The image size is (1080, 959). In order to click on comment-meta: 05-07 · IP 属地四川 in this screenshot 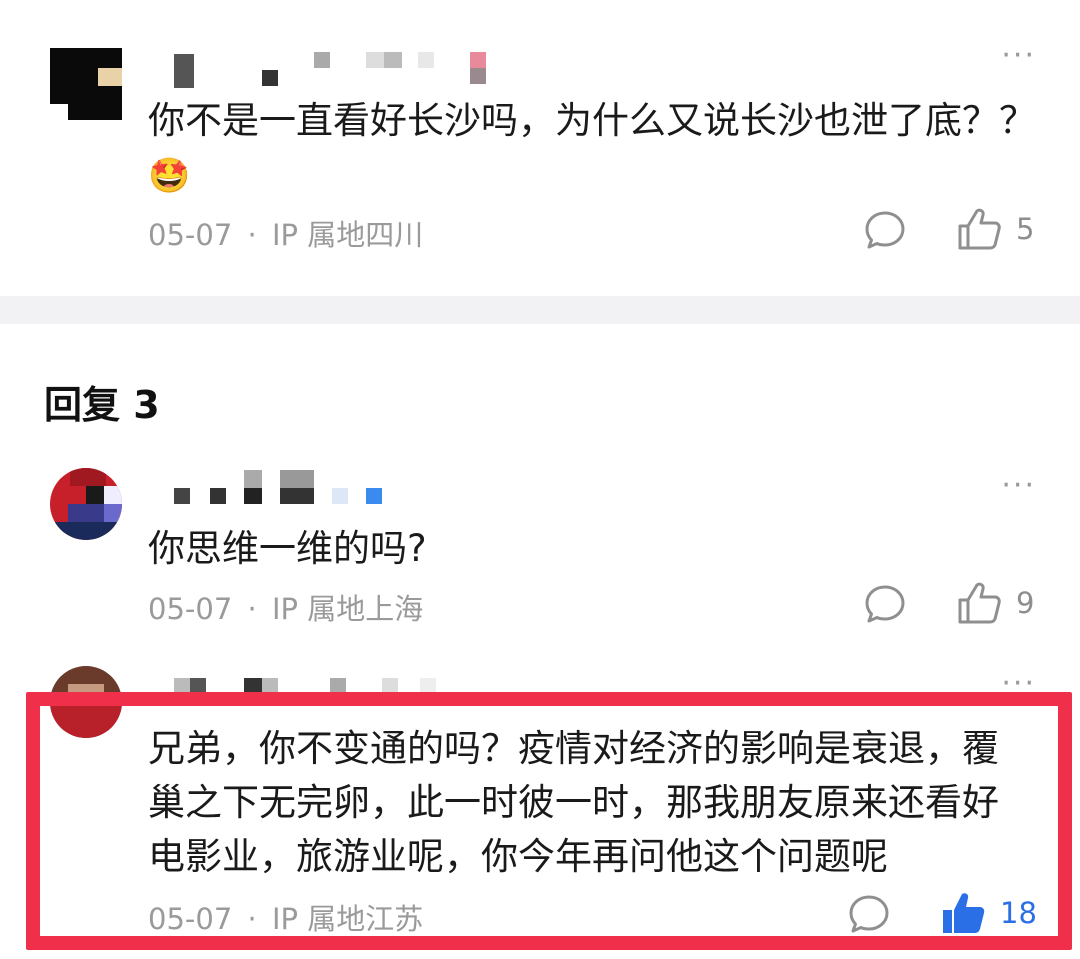, I will do `click(285, 233)`.